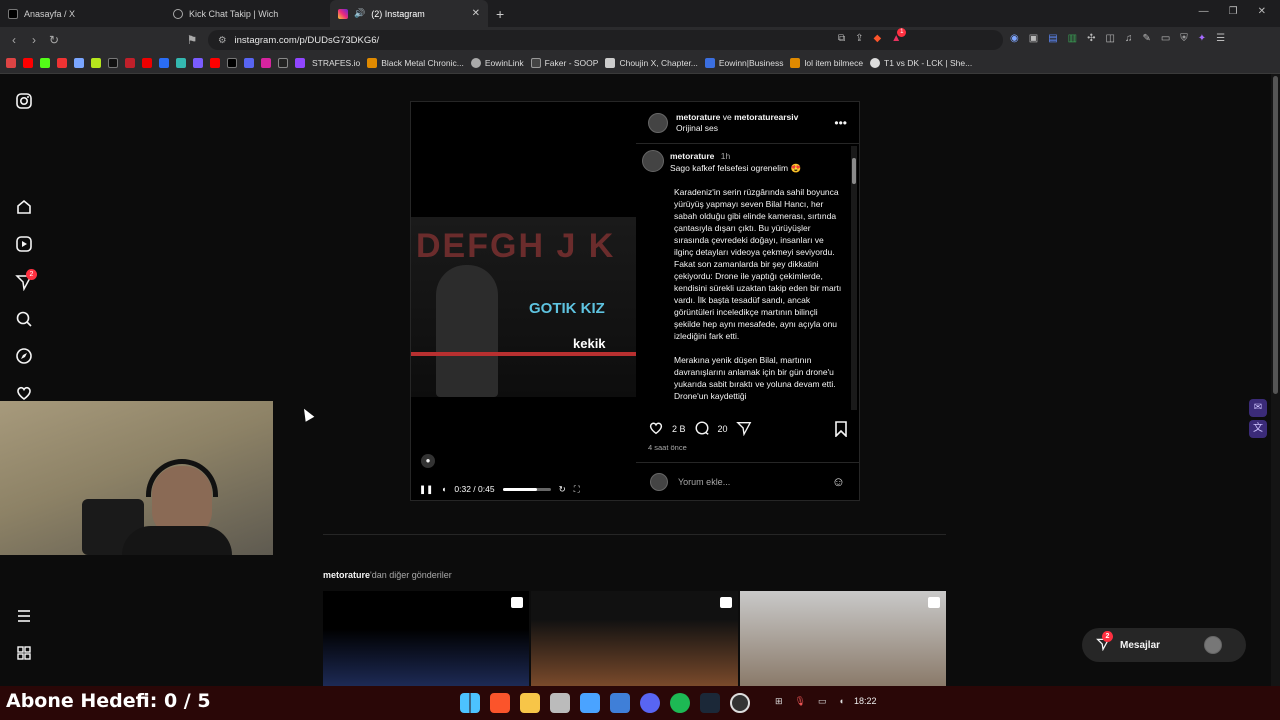  What do you see at coordinates (560, 703) in the screenshot?
I see `hammer-tool-icon` at bounding box center [560, 703].